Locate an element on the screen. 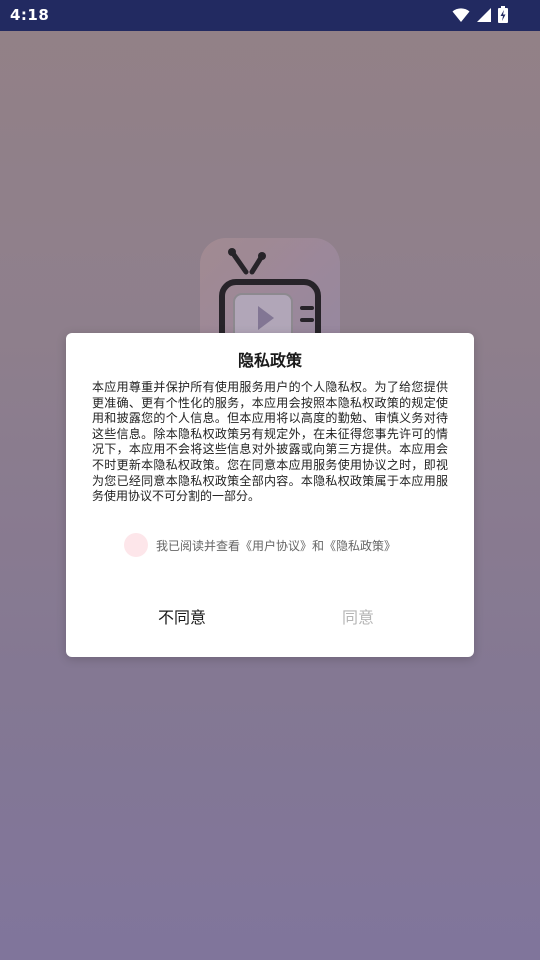 This screenshot has width=540, height=960. dialog-title: 隐私政策 is located at coordinates (269, 360).